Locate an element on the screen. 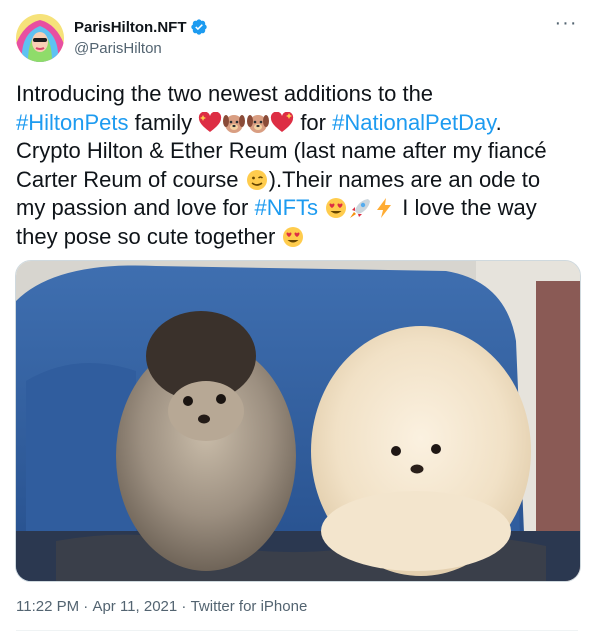 This screenshot has width=594, height=640. tweet-text-segment: . is located at coordinates (498, 122).